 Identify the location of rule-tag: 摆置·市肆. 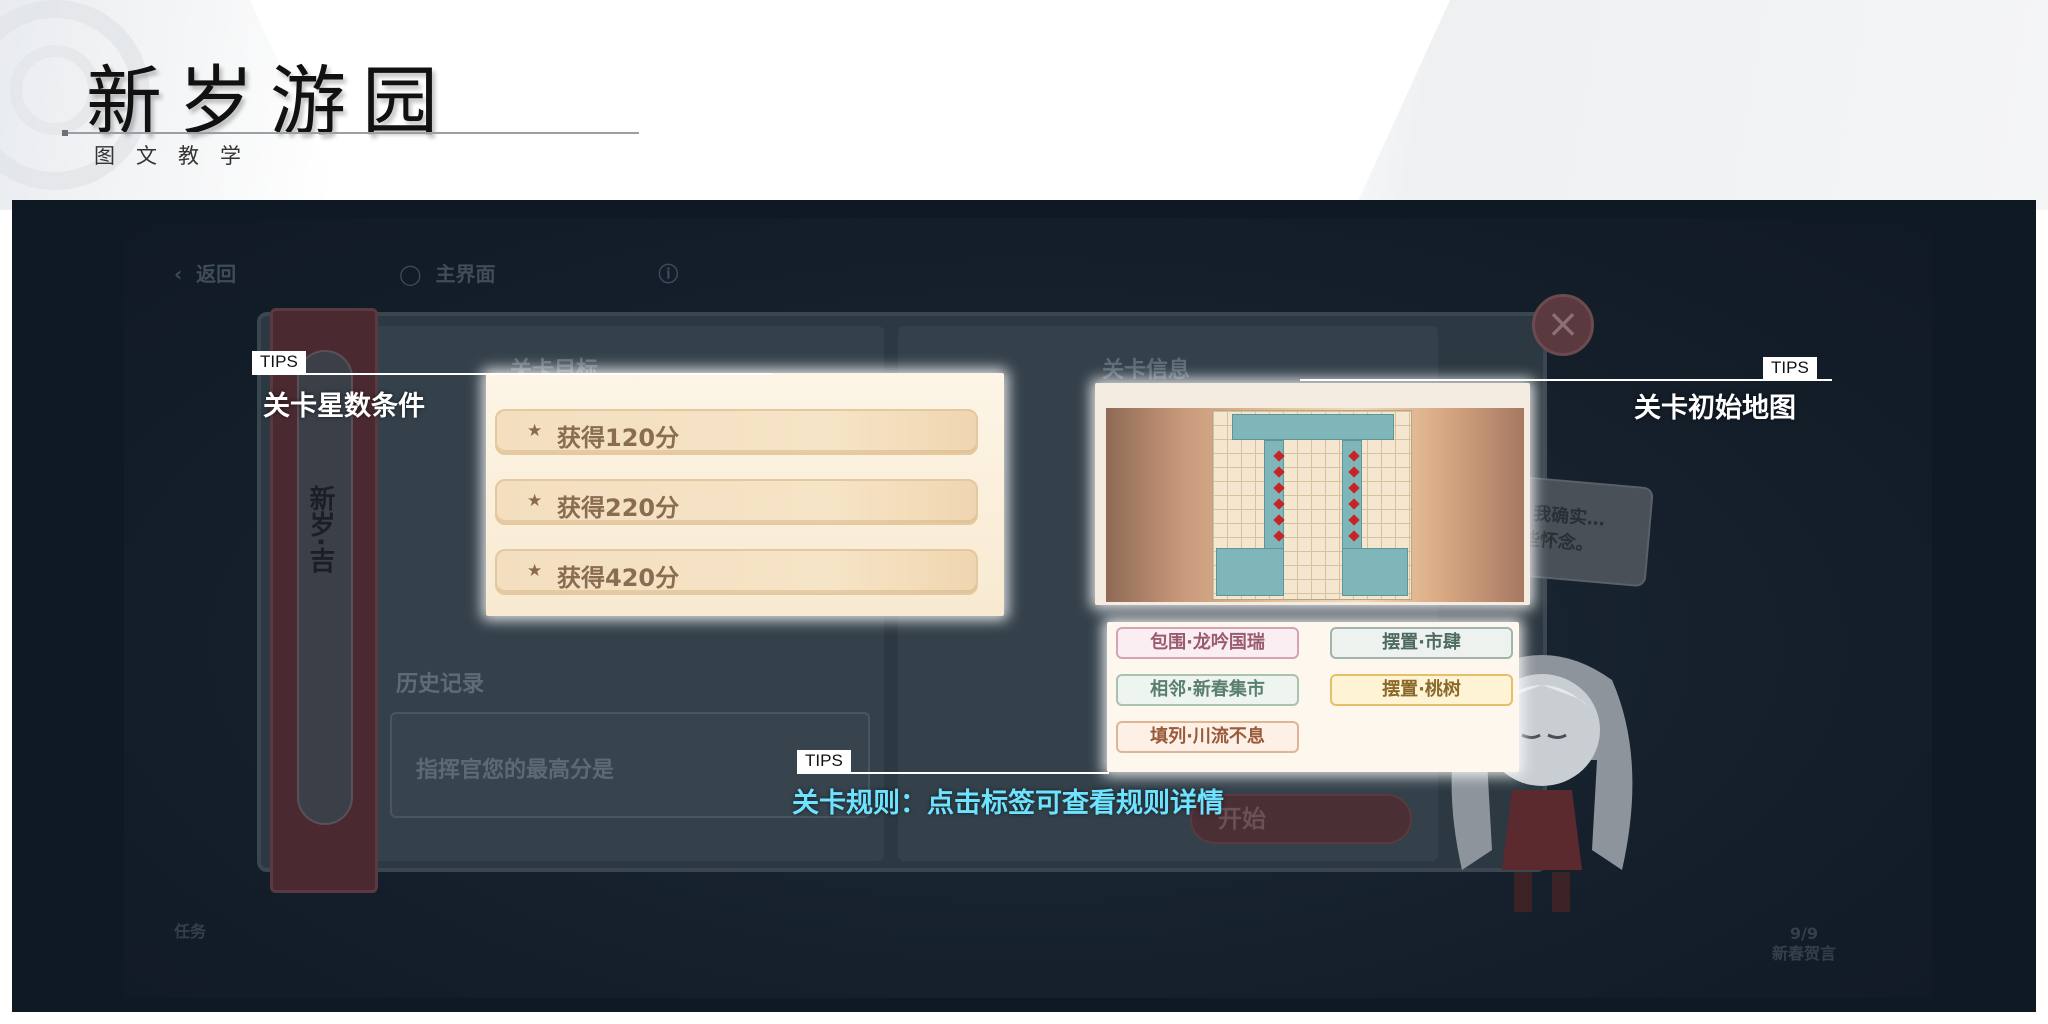
(1421, 643).